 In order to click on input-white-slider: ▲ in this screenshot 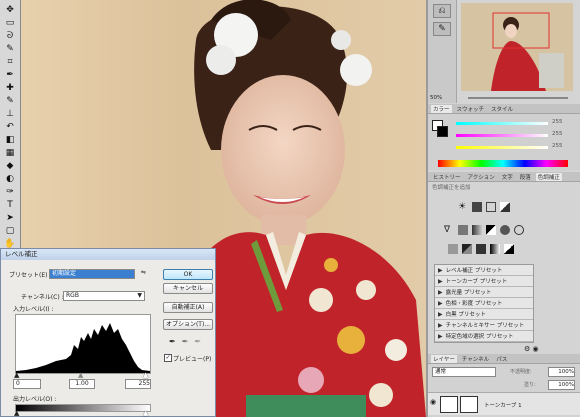, I will do `click(145, 375)`.